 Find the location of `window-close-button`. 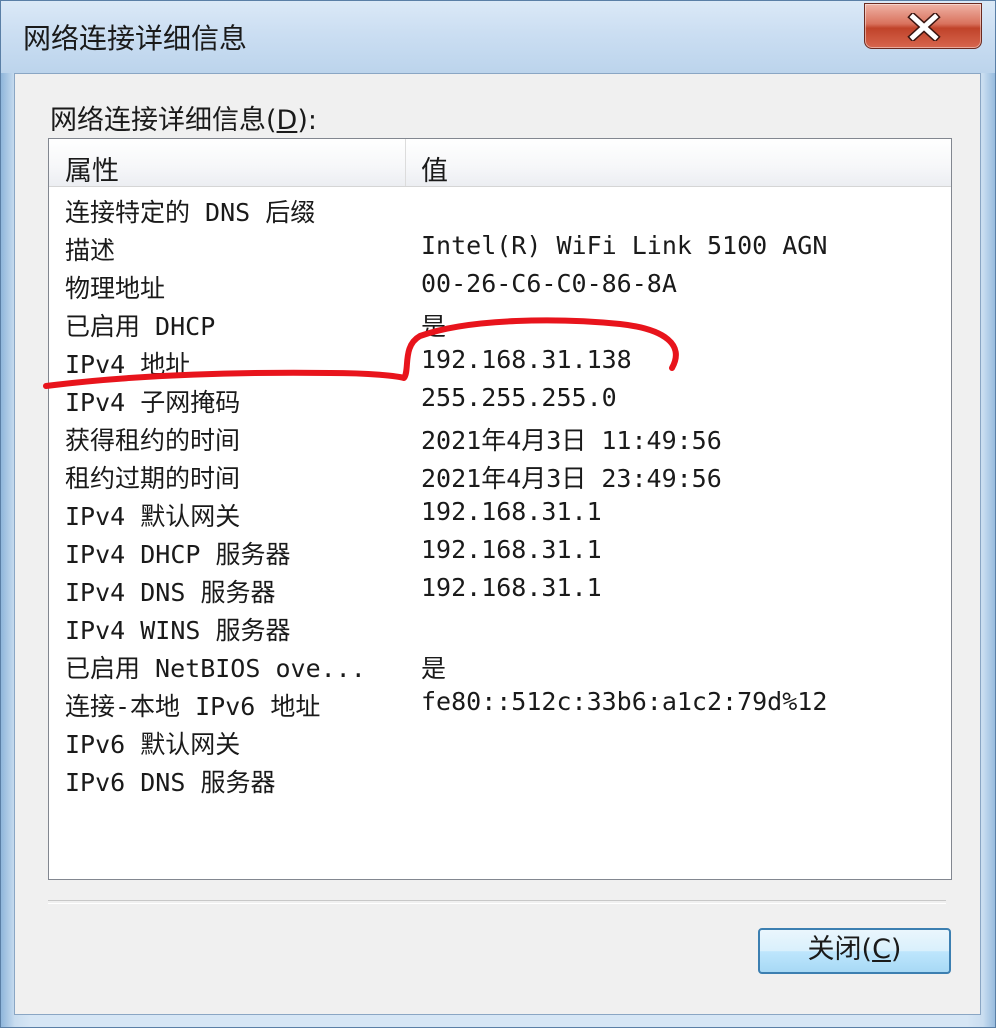

window-close-button is located at coordinates (923, 26).